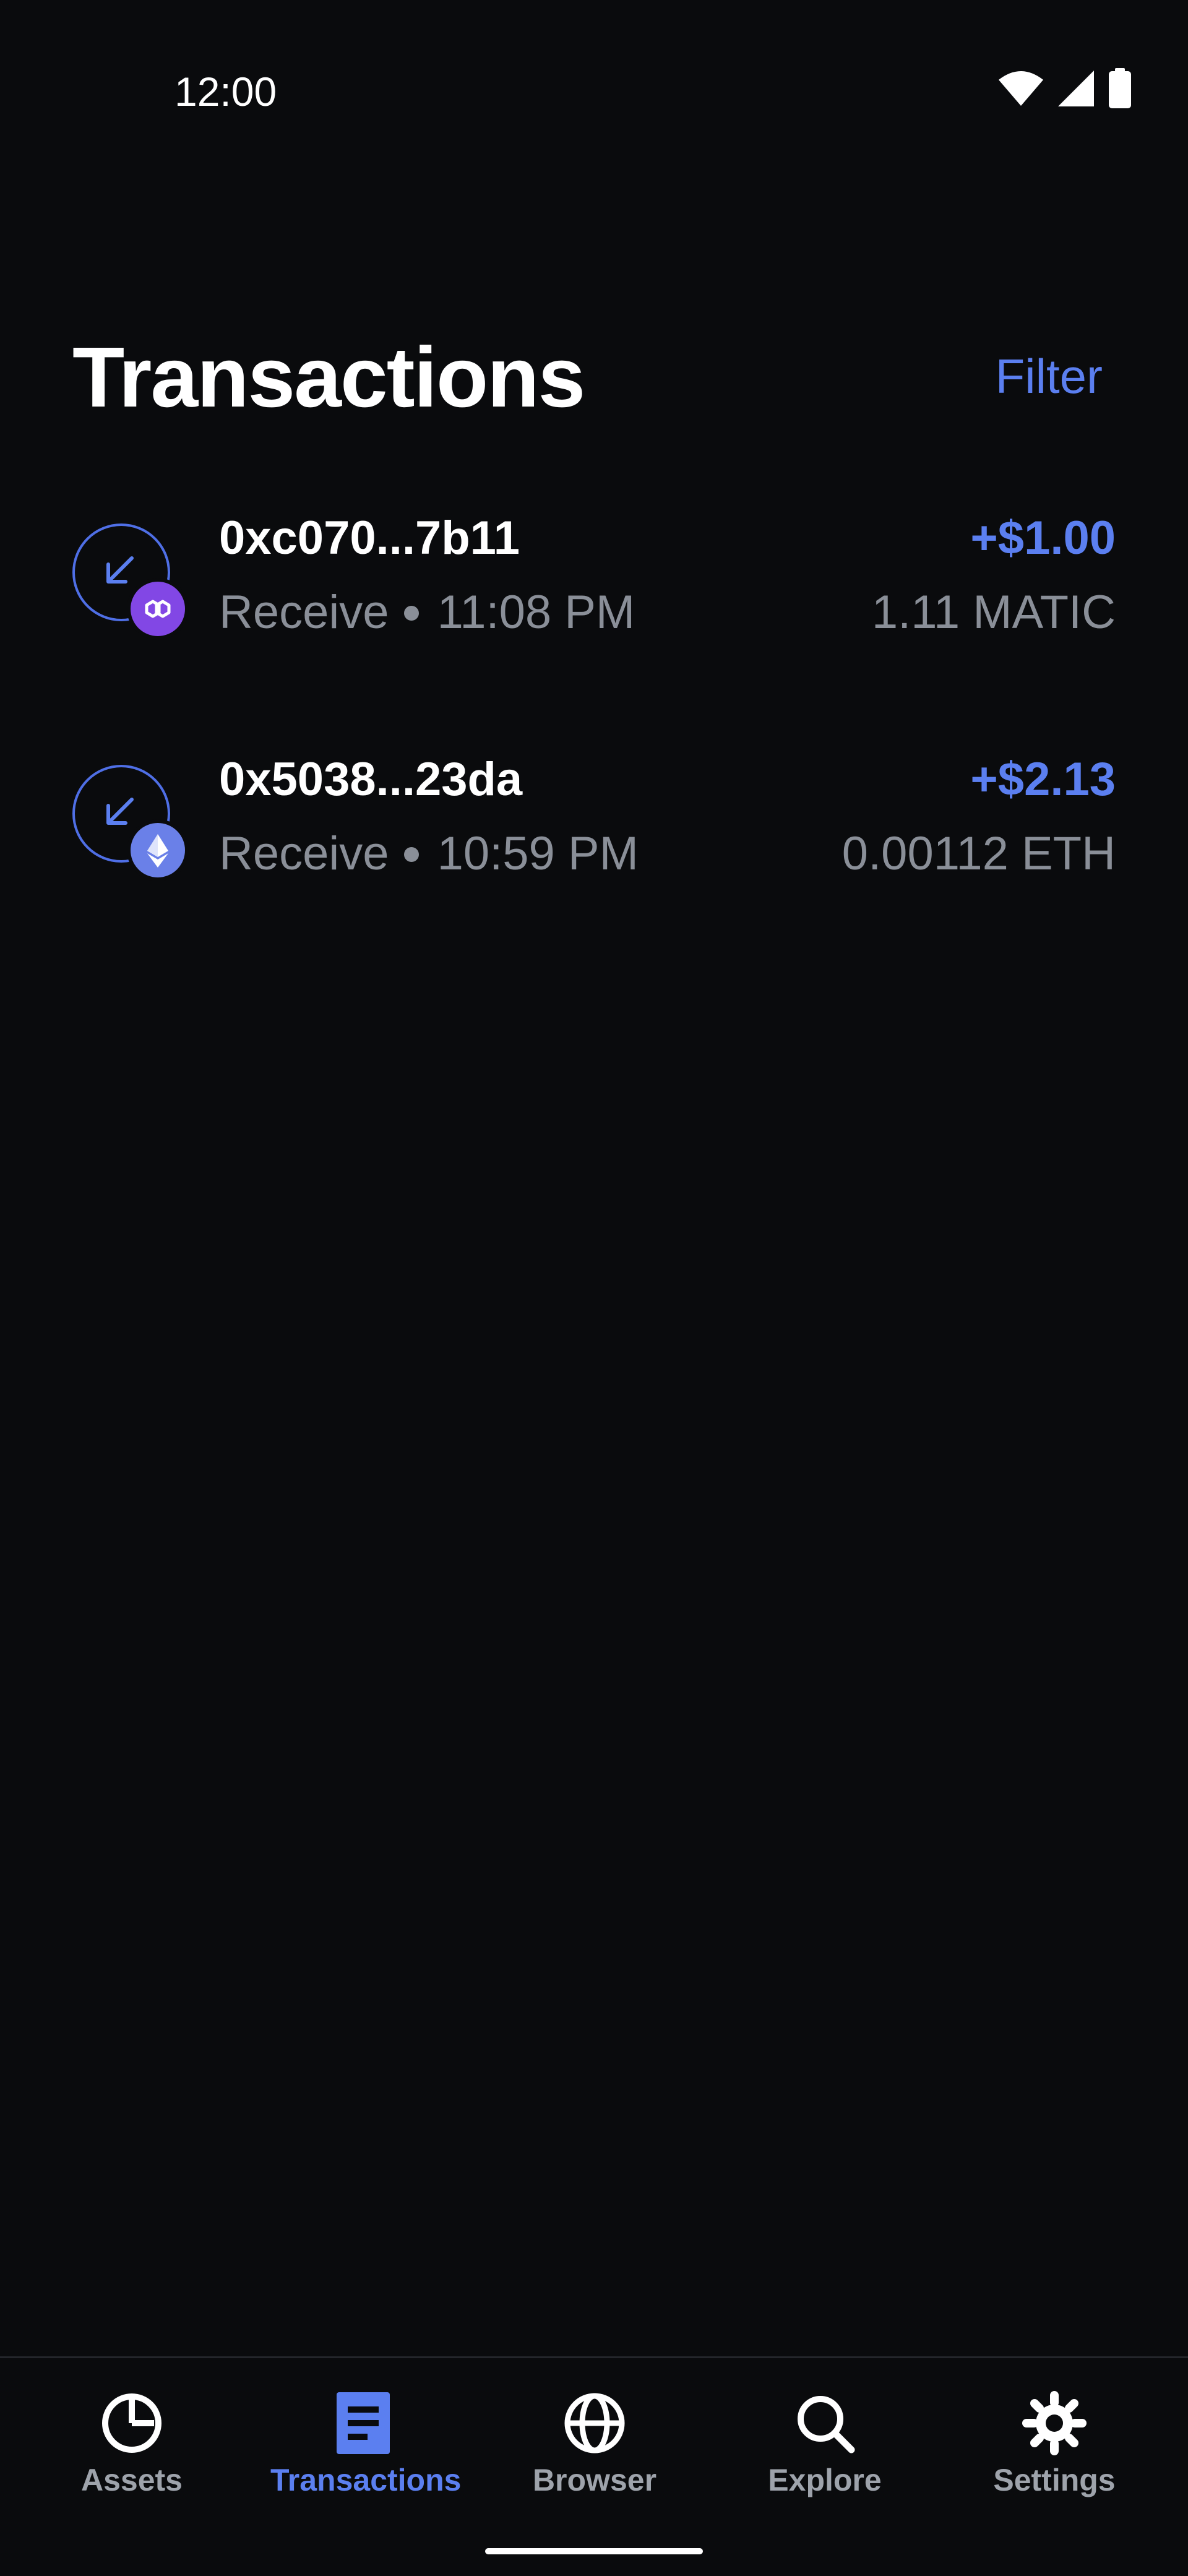 The width and height of the screenshot is (1188, 2576). I want to click on nav-label: Settings, so click(1054, 2480).